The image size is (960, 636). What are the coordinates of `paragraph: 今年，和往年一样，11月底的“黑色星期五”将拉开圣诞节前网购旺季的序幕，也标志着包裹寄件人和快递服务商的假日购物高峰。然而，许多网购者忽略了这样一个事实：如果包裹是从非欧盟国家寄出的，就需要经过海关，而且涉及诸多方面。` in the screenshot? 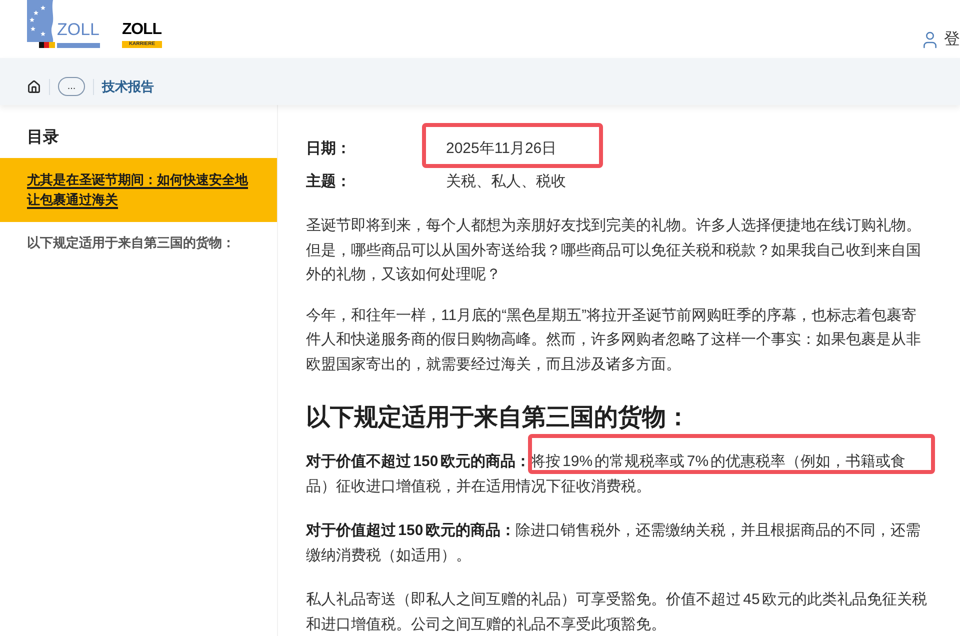 It's located at (614, 340).